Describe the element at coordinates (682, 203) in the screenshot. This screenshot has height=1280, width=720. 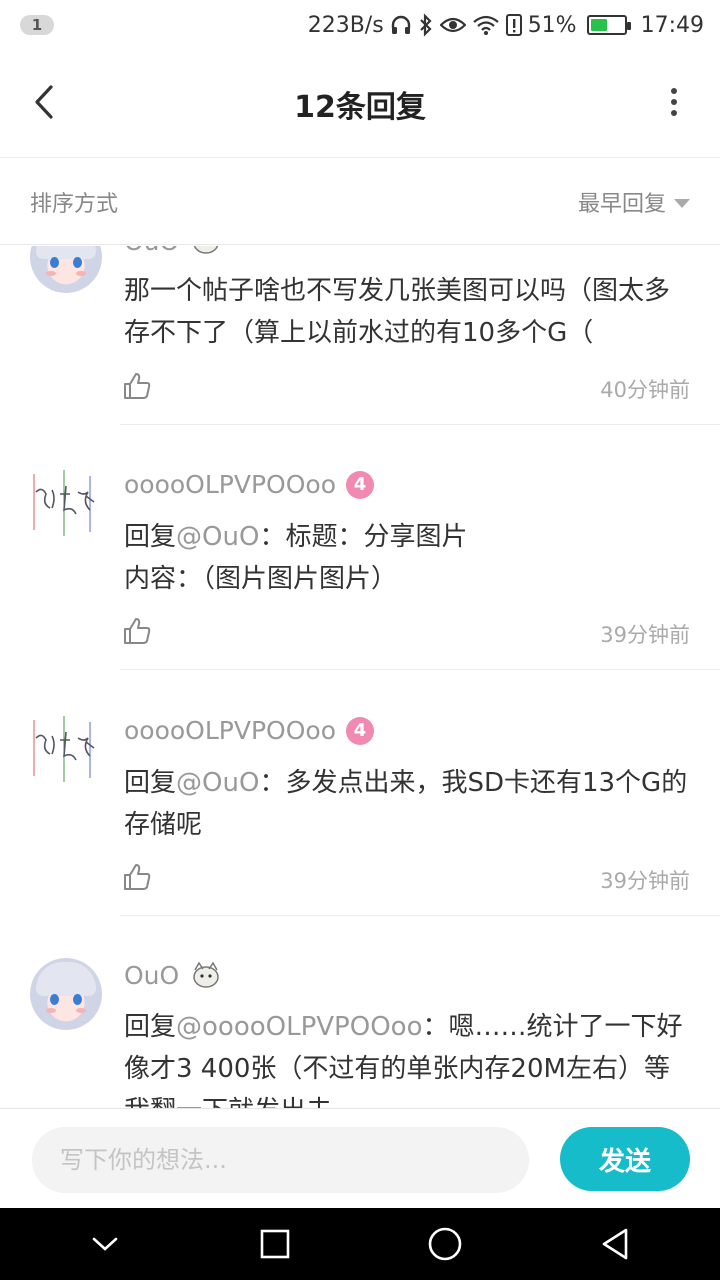
I see `caret-down-icon` at that location.